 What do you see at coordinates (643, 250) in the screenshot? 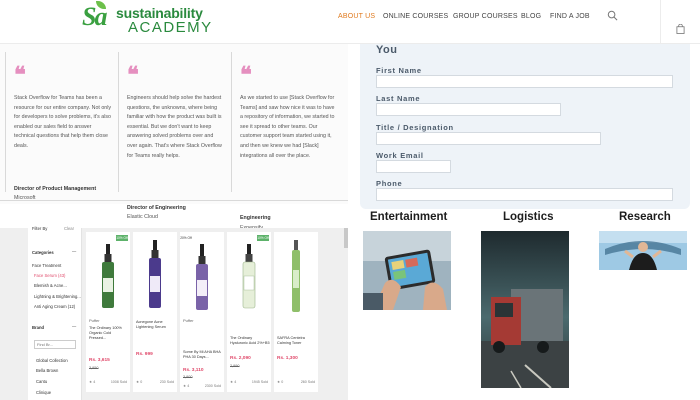
I see `research-image` at bounding box center [643, 250].